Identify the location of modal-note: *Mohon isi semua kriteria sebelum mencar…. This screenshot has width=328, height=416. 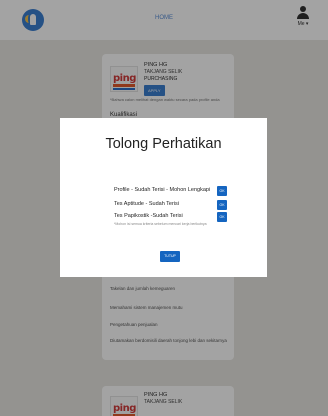
(160, 224).